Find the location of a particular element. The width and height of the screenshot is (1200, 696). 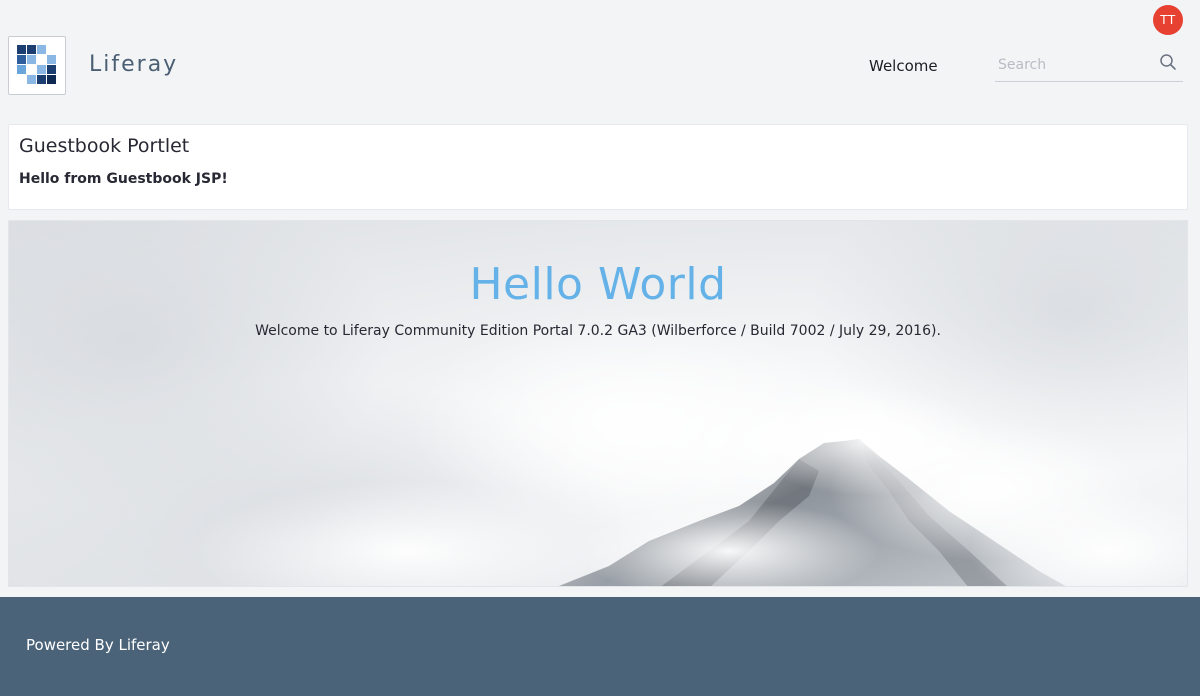

user-avatar: TT is located at coordinates (1168, 20).